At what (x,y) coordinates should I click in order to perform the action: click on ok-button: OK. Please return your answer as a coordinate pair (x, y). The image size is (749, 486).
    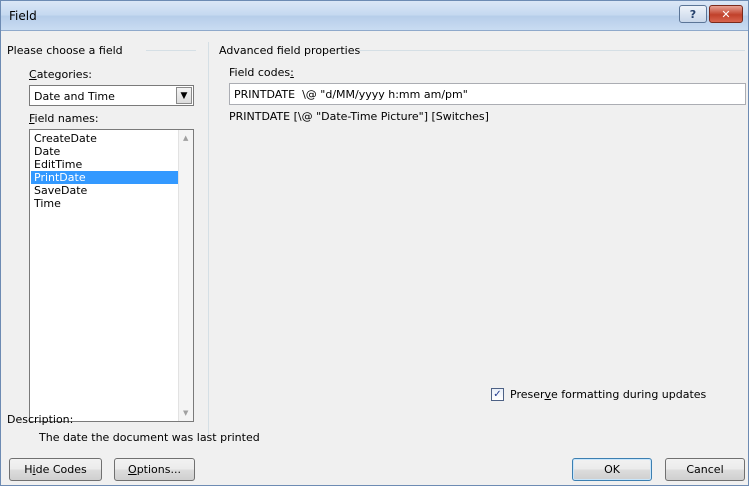
    Looking at the image, I should click on (612, 469).